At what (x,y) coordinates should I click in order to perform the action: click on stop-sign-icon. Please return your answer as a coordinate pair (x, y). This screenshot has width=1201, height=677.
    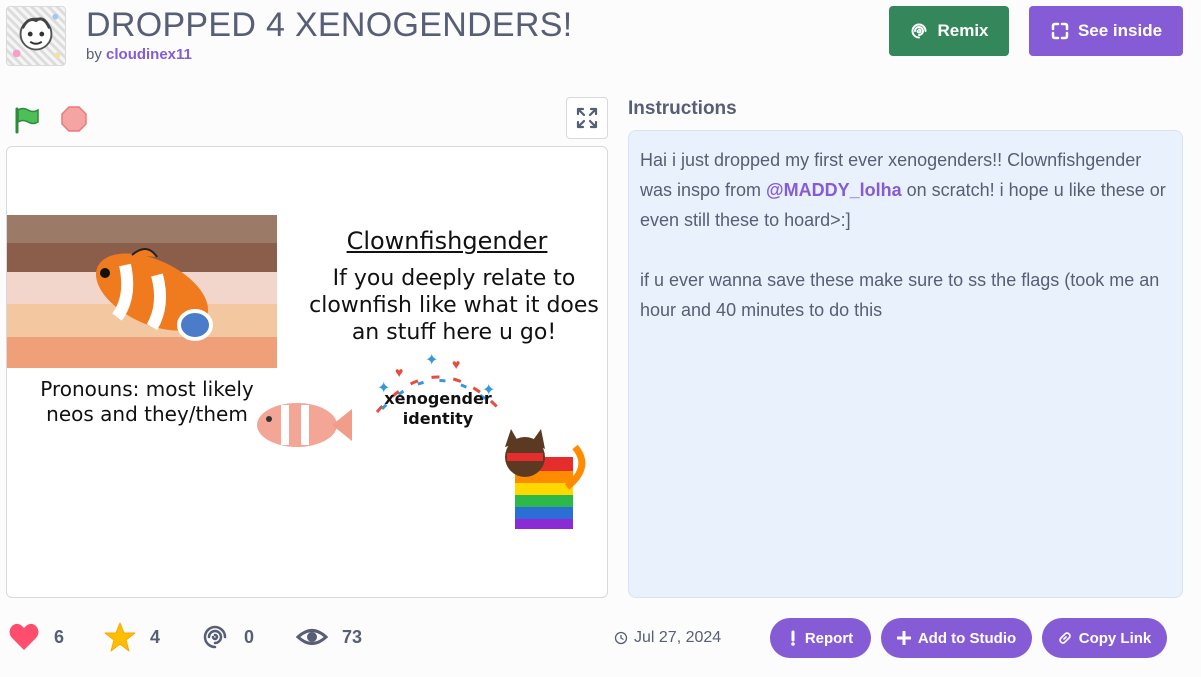
    Looking at the image, I should click on (74, 119).